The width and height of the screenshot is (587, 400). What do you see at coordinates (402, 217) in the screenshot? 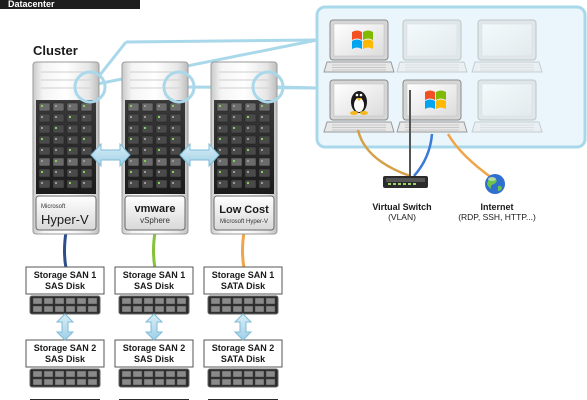
I see `switch-subtitle: (VLAN)` at bounding box center [402, 217].